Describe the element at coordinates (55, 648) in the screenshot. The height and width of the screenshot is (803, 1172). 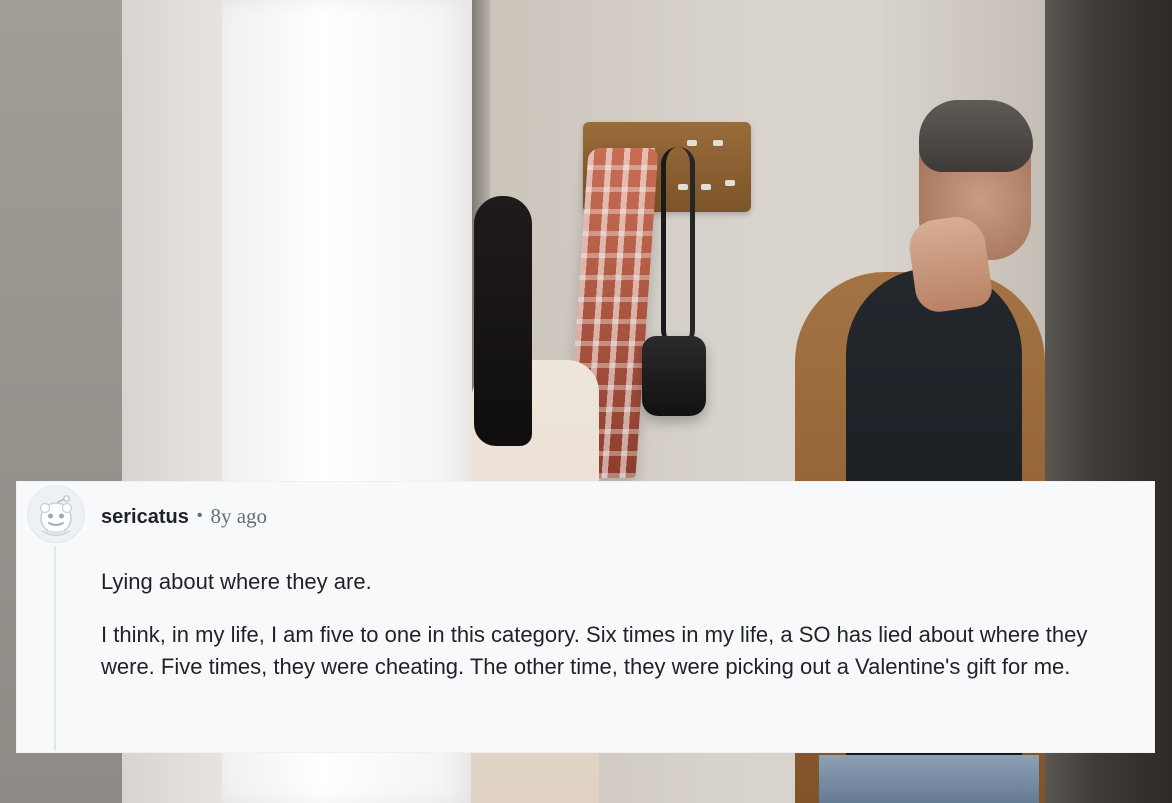
I see `thread-line` at that location.